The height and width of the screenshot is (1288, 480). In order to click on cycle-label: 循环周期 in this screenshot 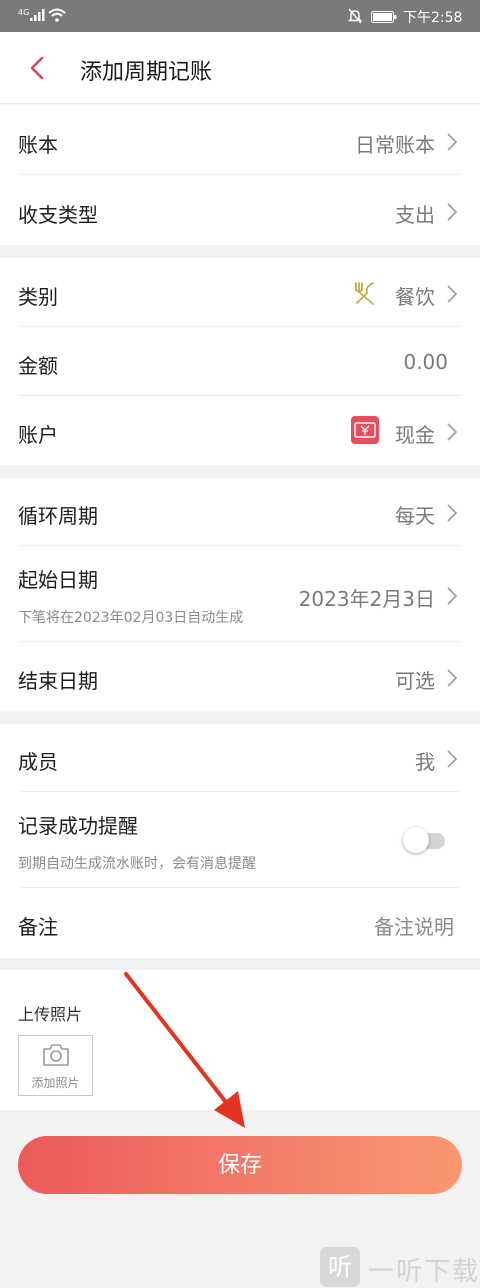, I will do `click(58, 516)`.